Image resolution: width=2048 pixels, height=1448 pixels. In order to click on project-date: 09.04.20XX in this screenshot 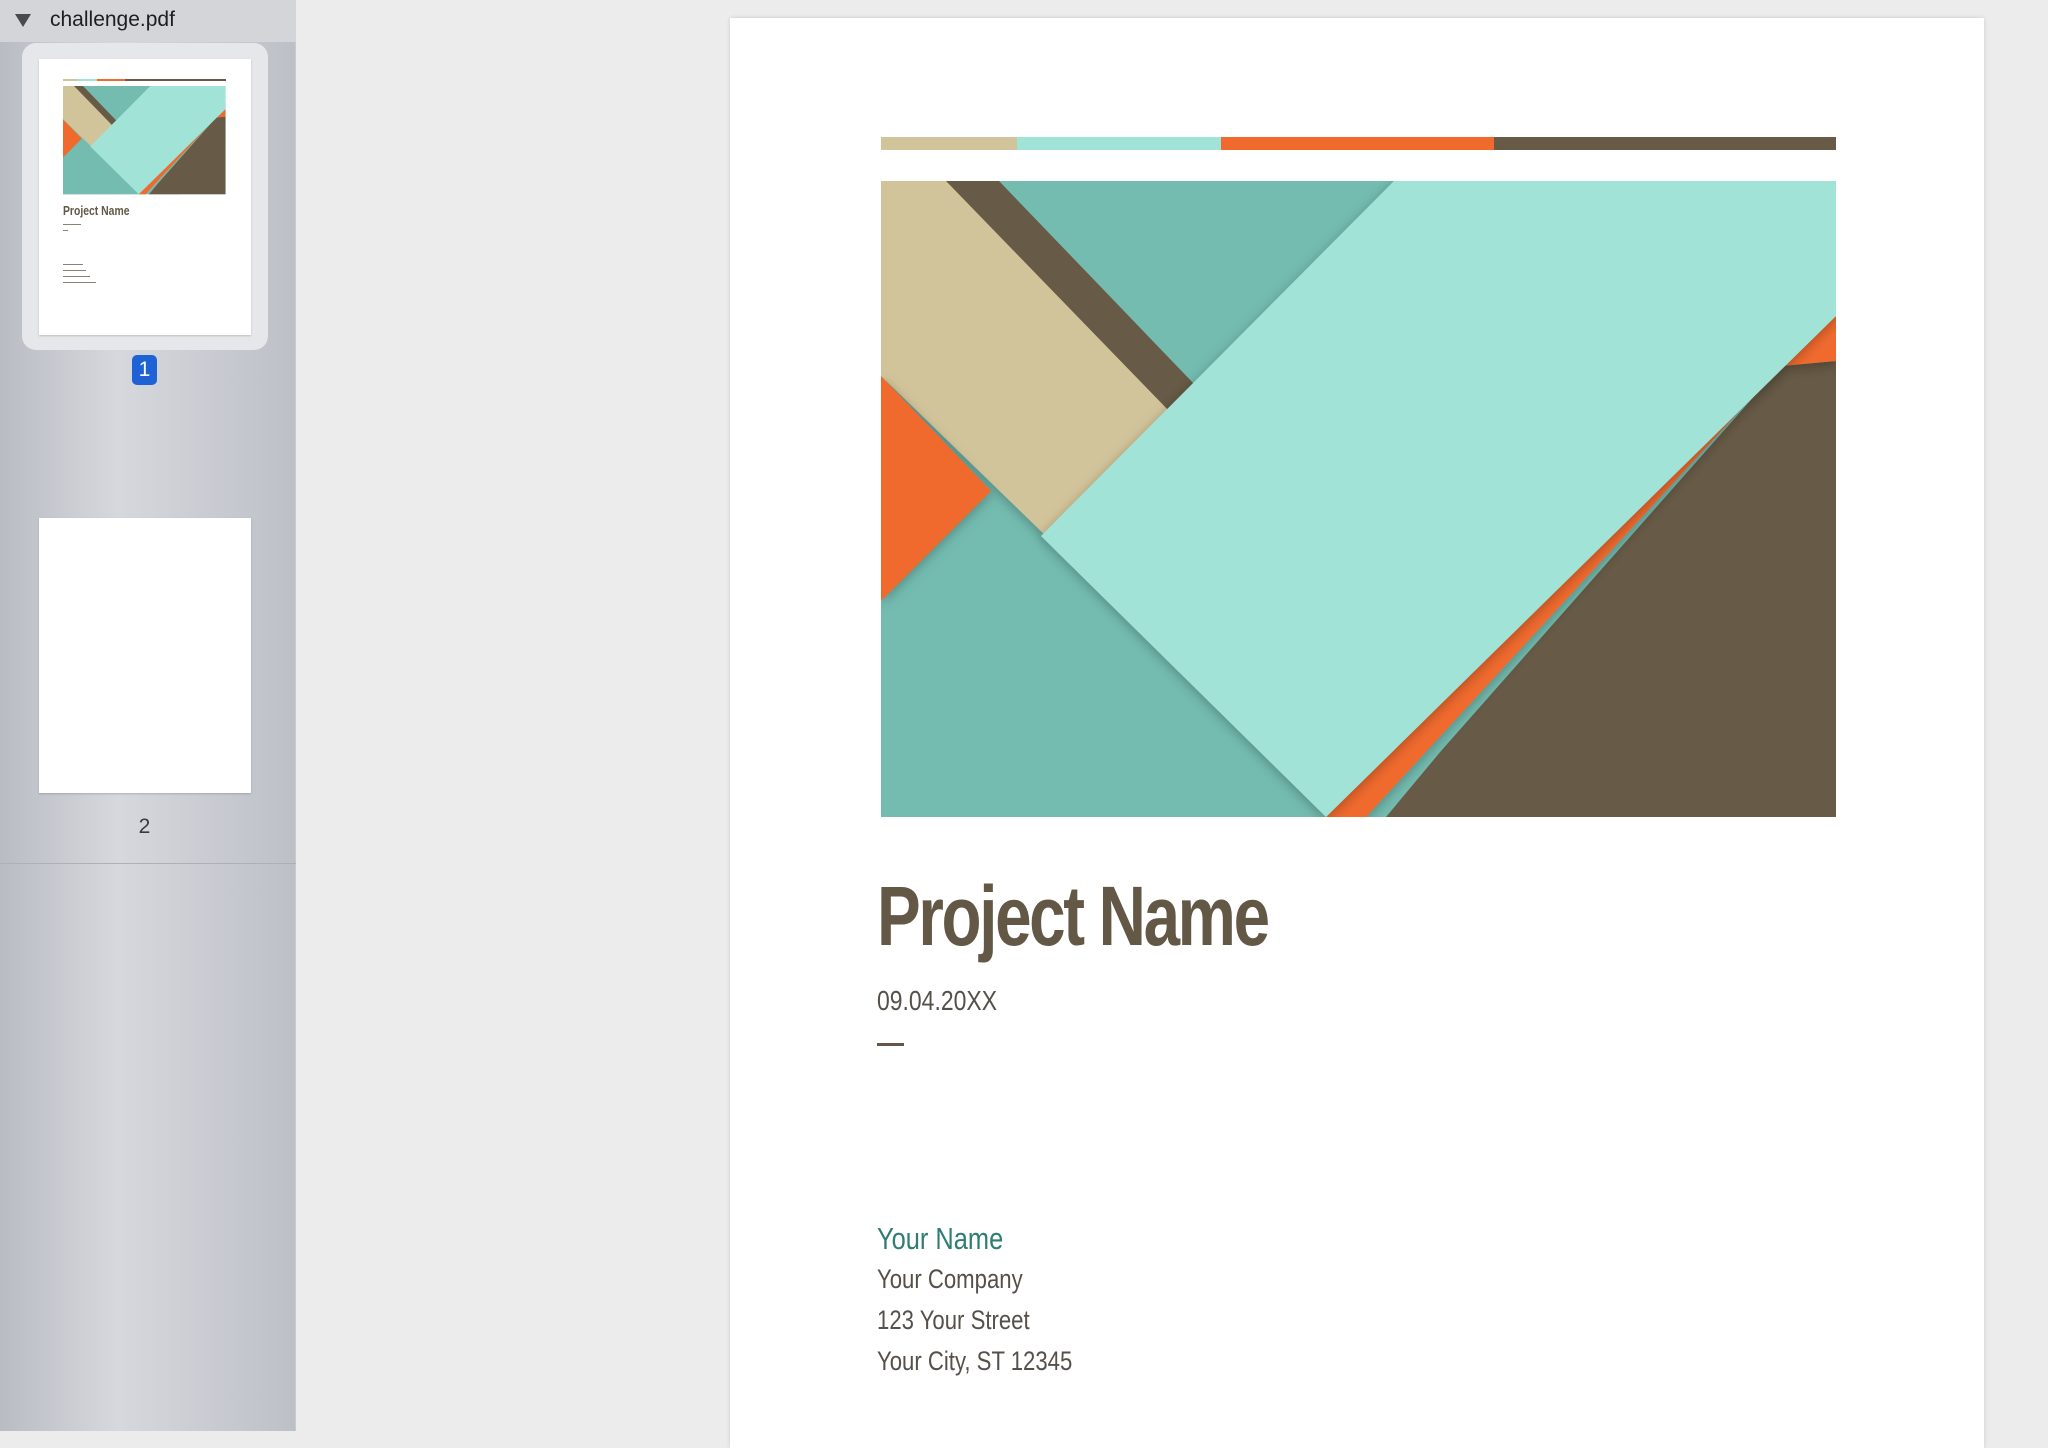, I will do `click(937, 1000)`.